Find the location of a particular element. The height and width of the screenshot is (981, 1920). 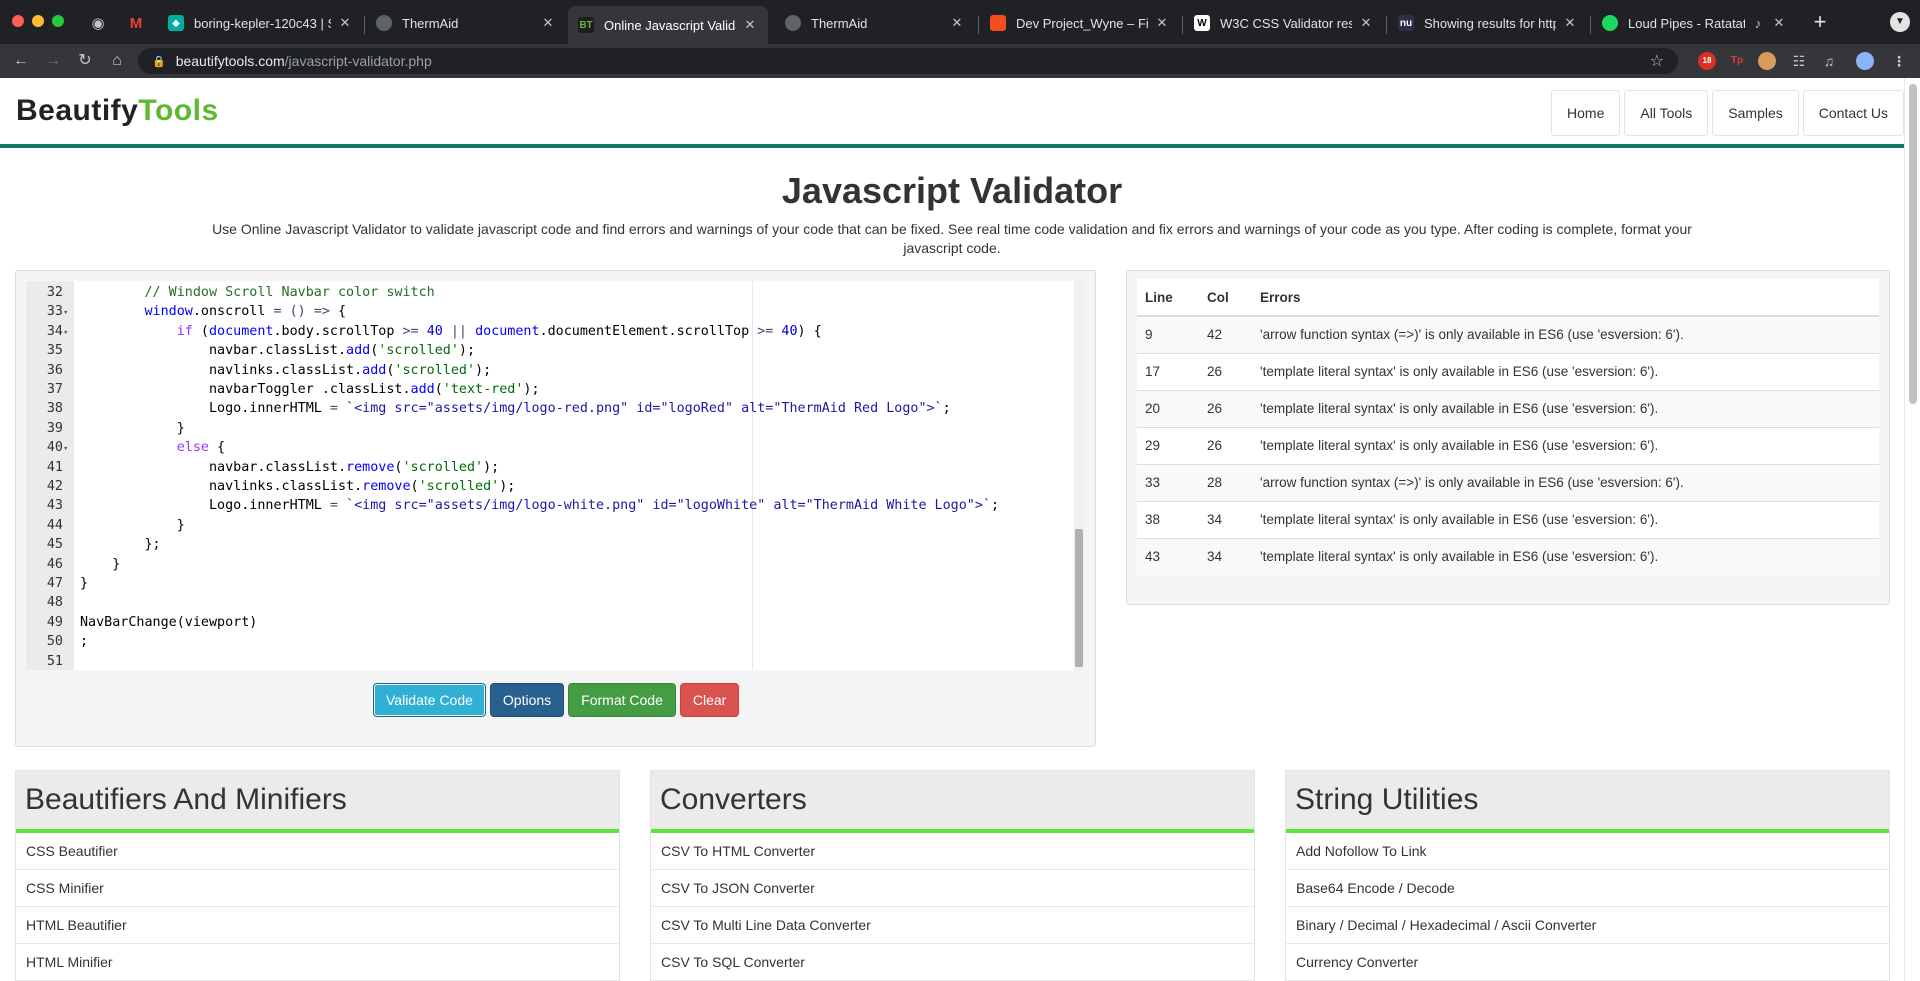

options-button: Options is located at coordinates (527, 700).